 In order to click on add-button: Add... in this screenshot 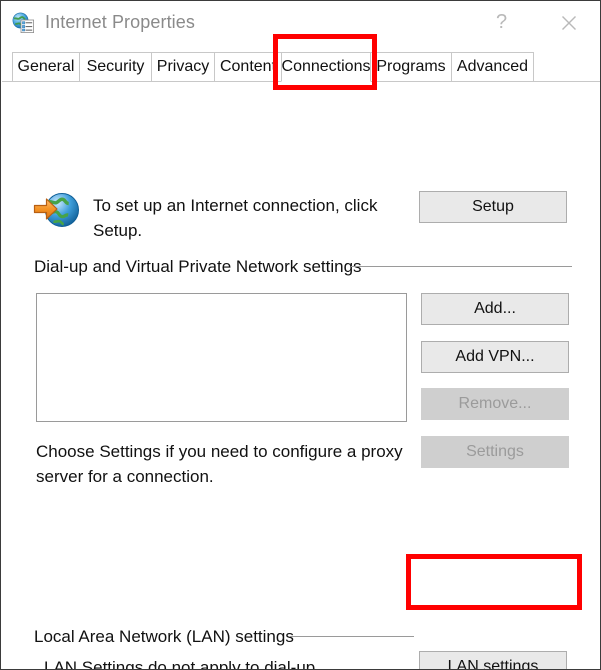, I will do `click(495, 309)`.